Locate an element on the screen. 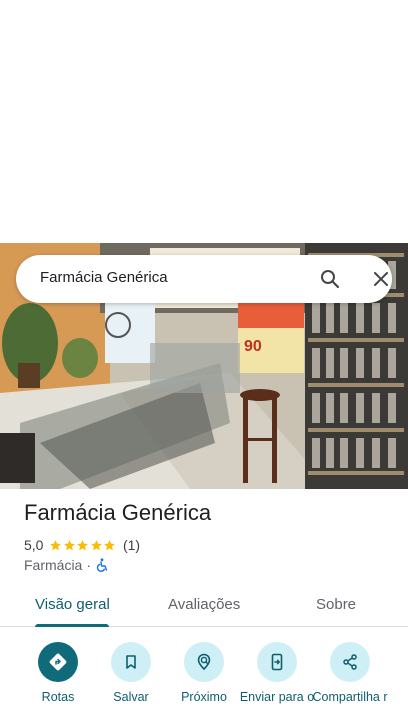 The height and width of the screenshot is (726, 408). rating-value: 5,0 is located at coordinates (34, 545).